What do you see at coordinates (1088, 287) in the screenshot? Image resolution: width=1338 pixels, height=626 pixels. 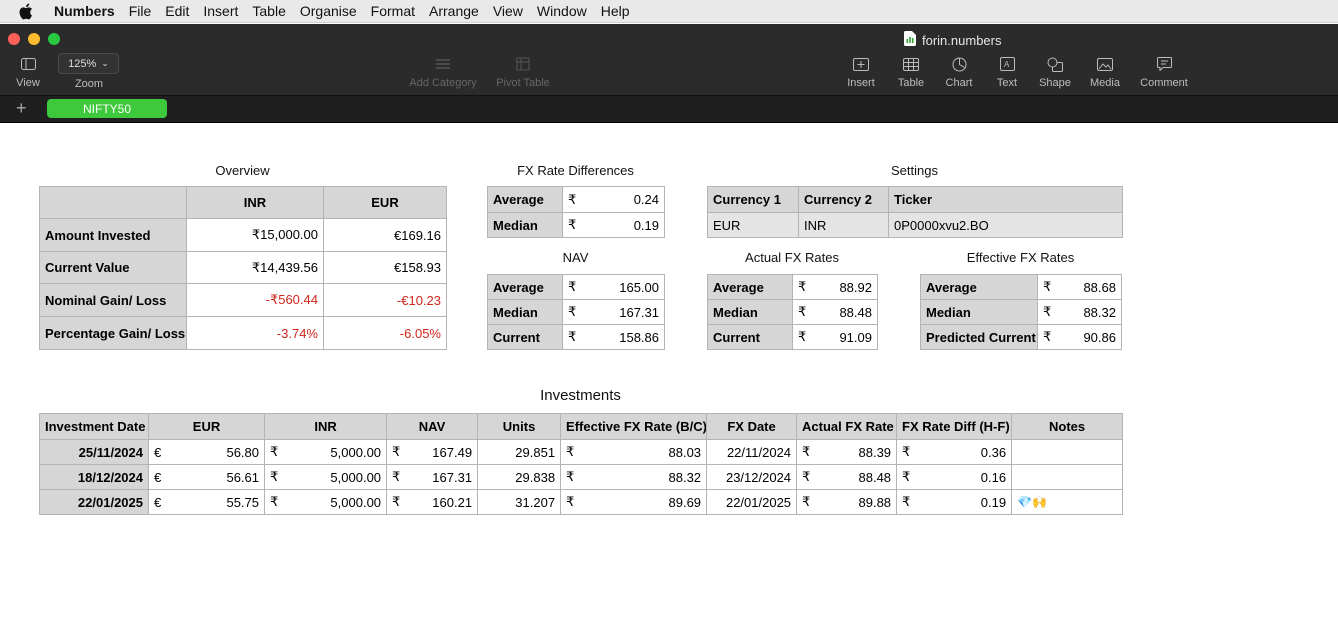 I see `effective-fx-value: 88.68` at bounding box center [1088, 287].